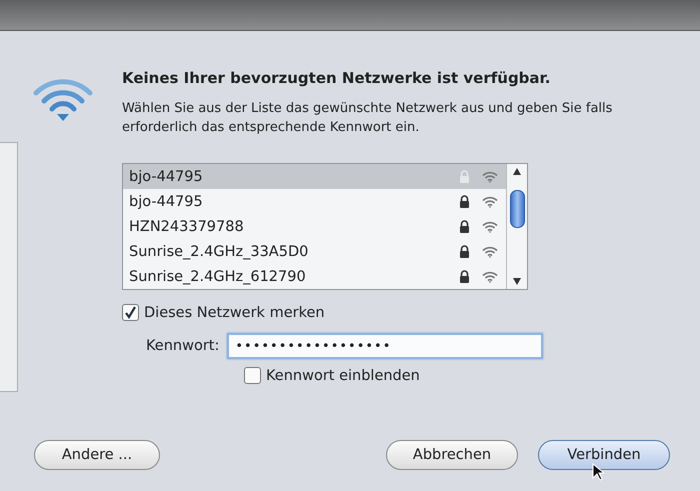 This screenshot has width=700, height=491. I want to click on connect-button: Verbinden, so click(604, 455).